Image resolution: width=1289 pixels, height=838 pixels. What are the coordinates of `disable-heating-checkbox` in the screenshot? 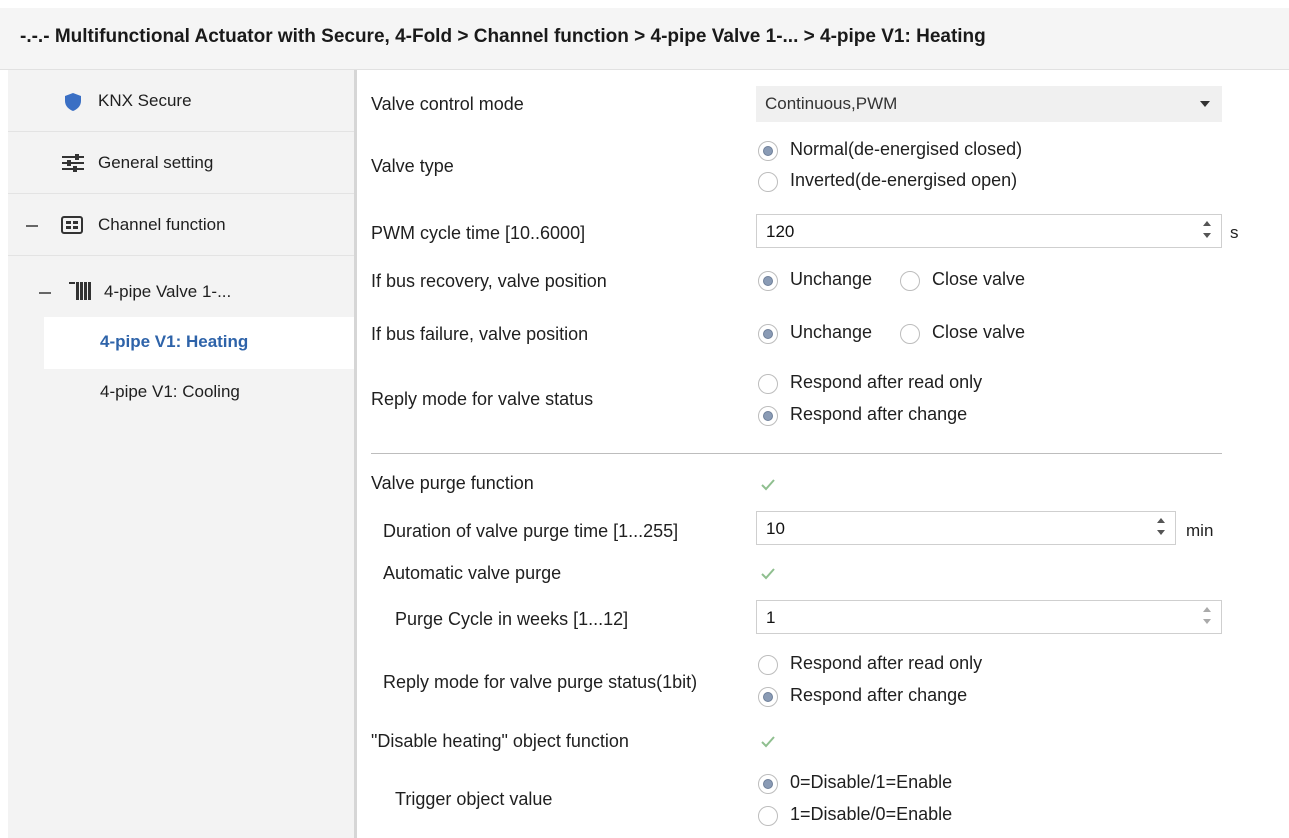 It's located at (768, 742).